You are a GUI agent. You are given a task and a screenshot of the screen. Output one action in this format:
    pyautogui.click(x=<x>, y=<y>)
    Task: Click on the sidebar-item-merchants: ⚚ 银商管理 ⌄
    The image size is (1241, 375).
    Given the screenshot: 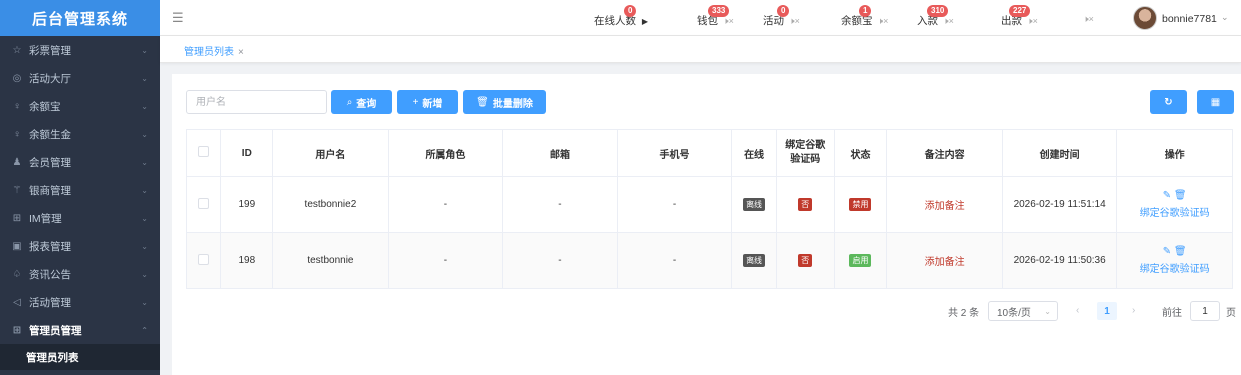 What is the action you would take?
    pyautogui.click(x=80, y=190)
    